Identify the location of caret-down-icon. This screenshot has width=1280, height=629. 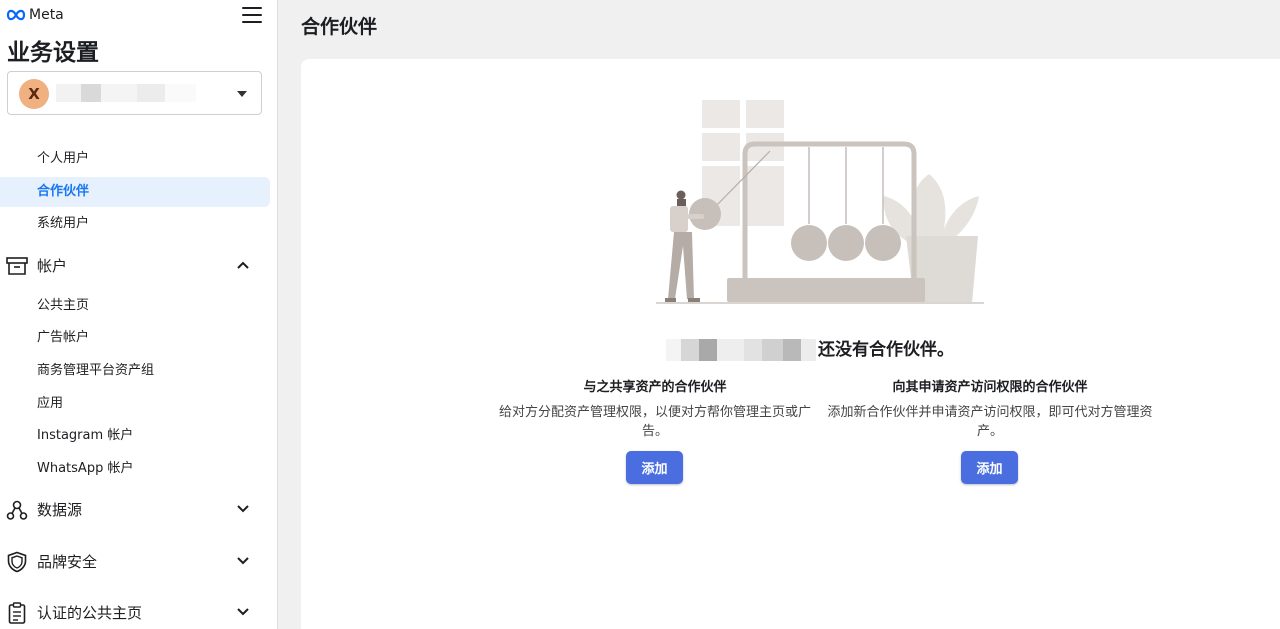
(242, 94).